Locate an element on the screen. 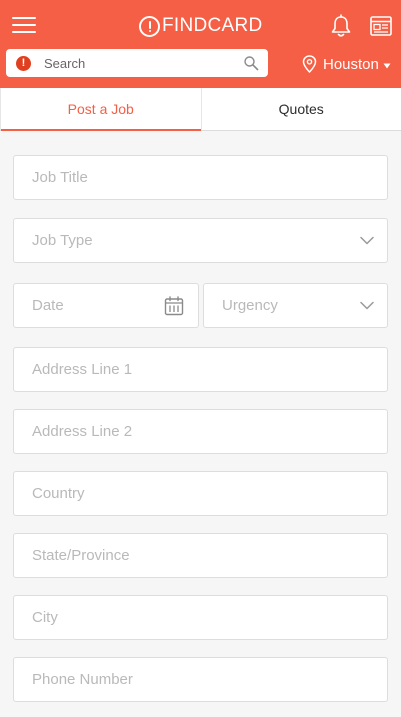 This screenshot has height=717, width=401. phone-number-input is located at coordinates (200, 679).